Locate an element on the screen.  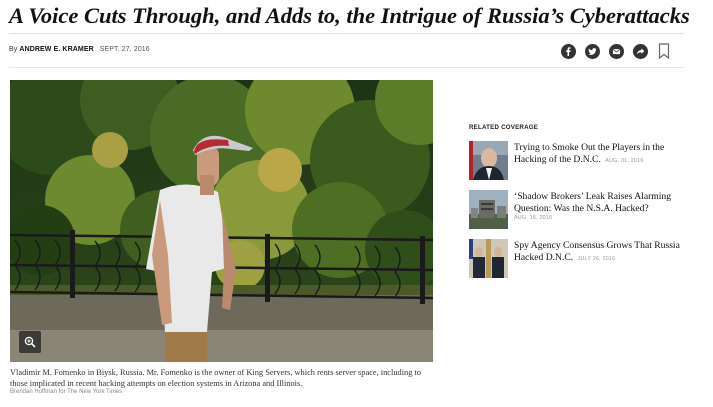
related-date: AUG. 31, 2016 is located at coordinates (624, 160).